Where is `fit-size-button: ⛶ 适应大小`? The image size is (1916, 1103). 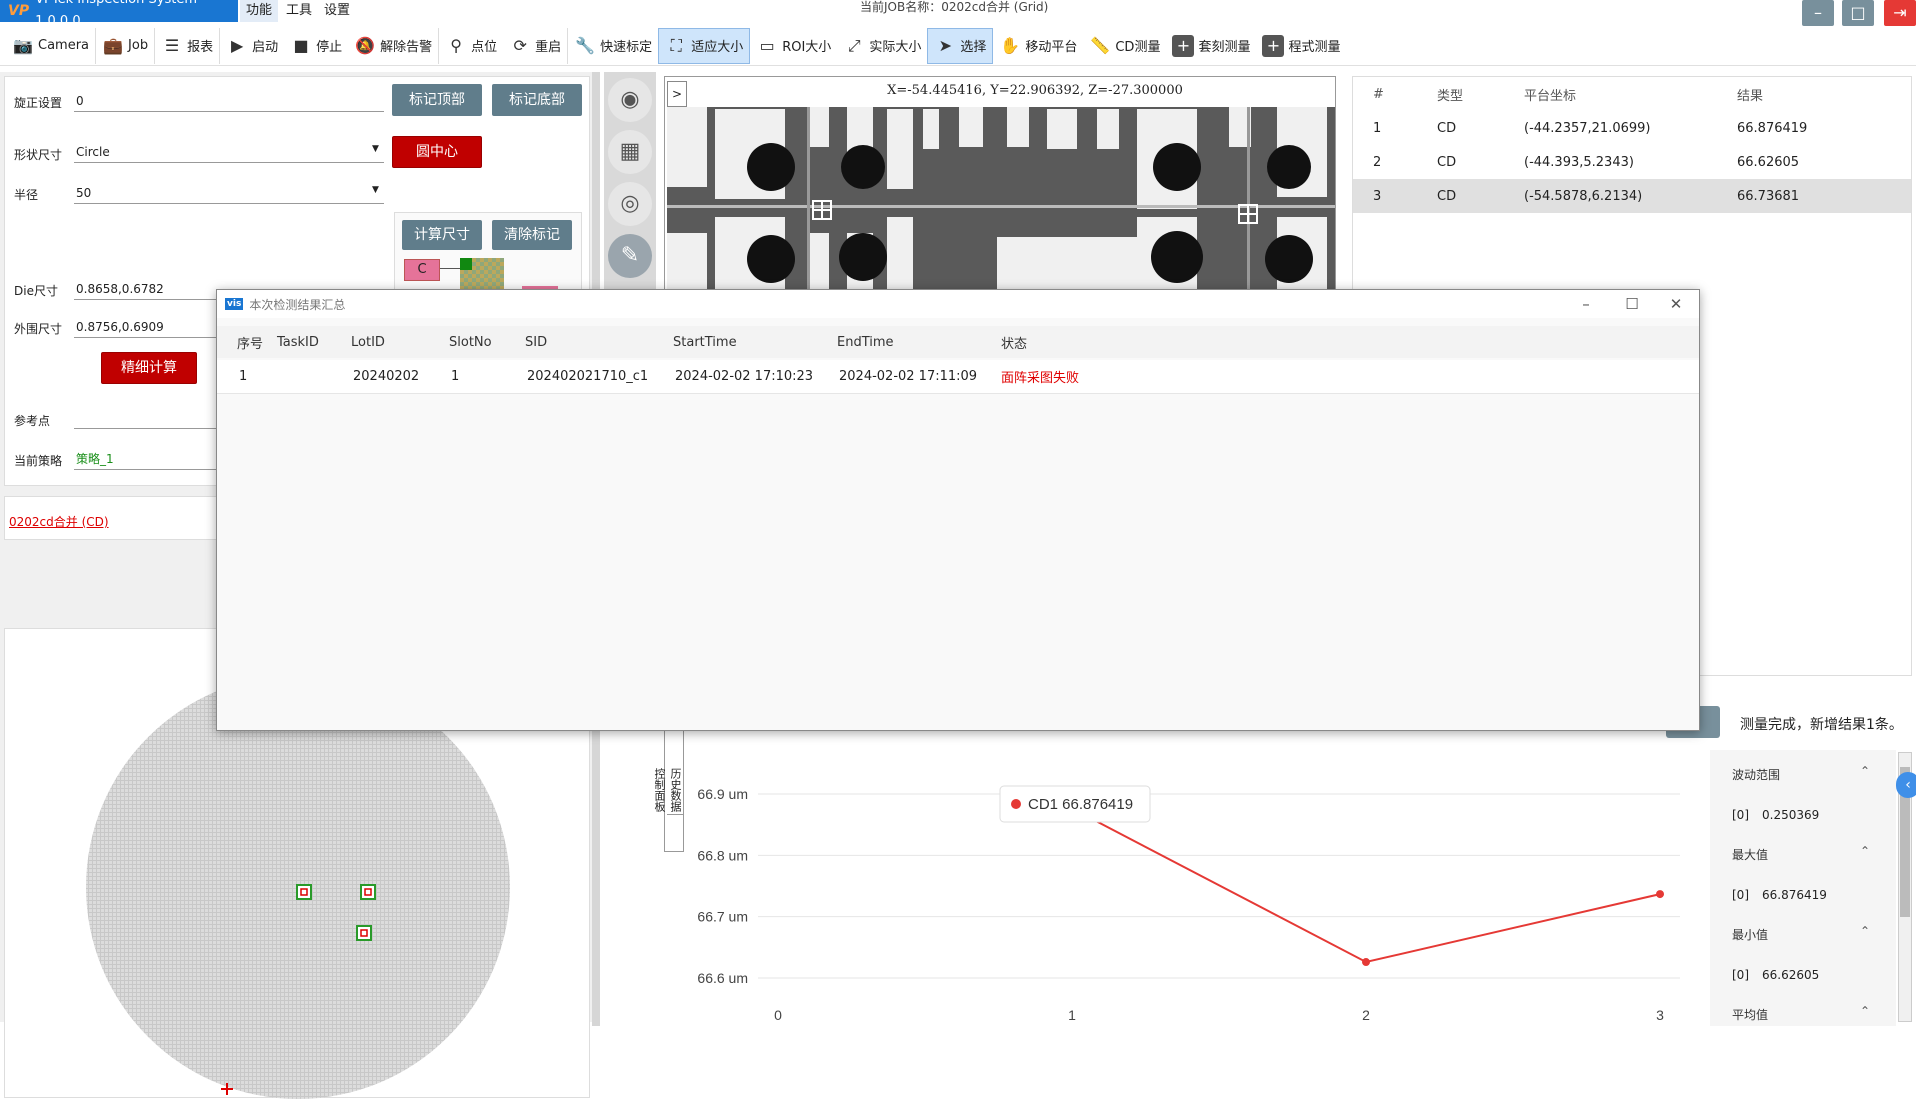 fit-size-button: ⛶ 适应大小 is located at coordinates (704, 45).